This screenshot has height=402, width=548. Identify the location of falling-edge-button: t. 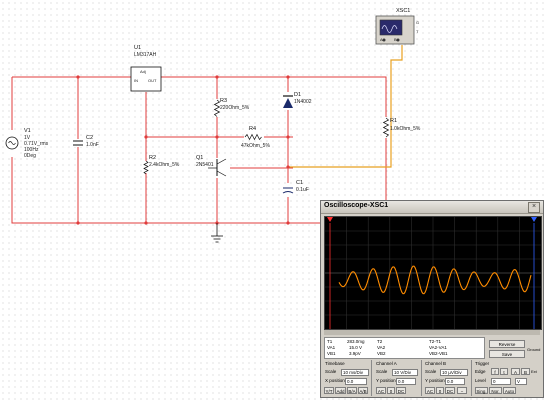
(504, 371).